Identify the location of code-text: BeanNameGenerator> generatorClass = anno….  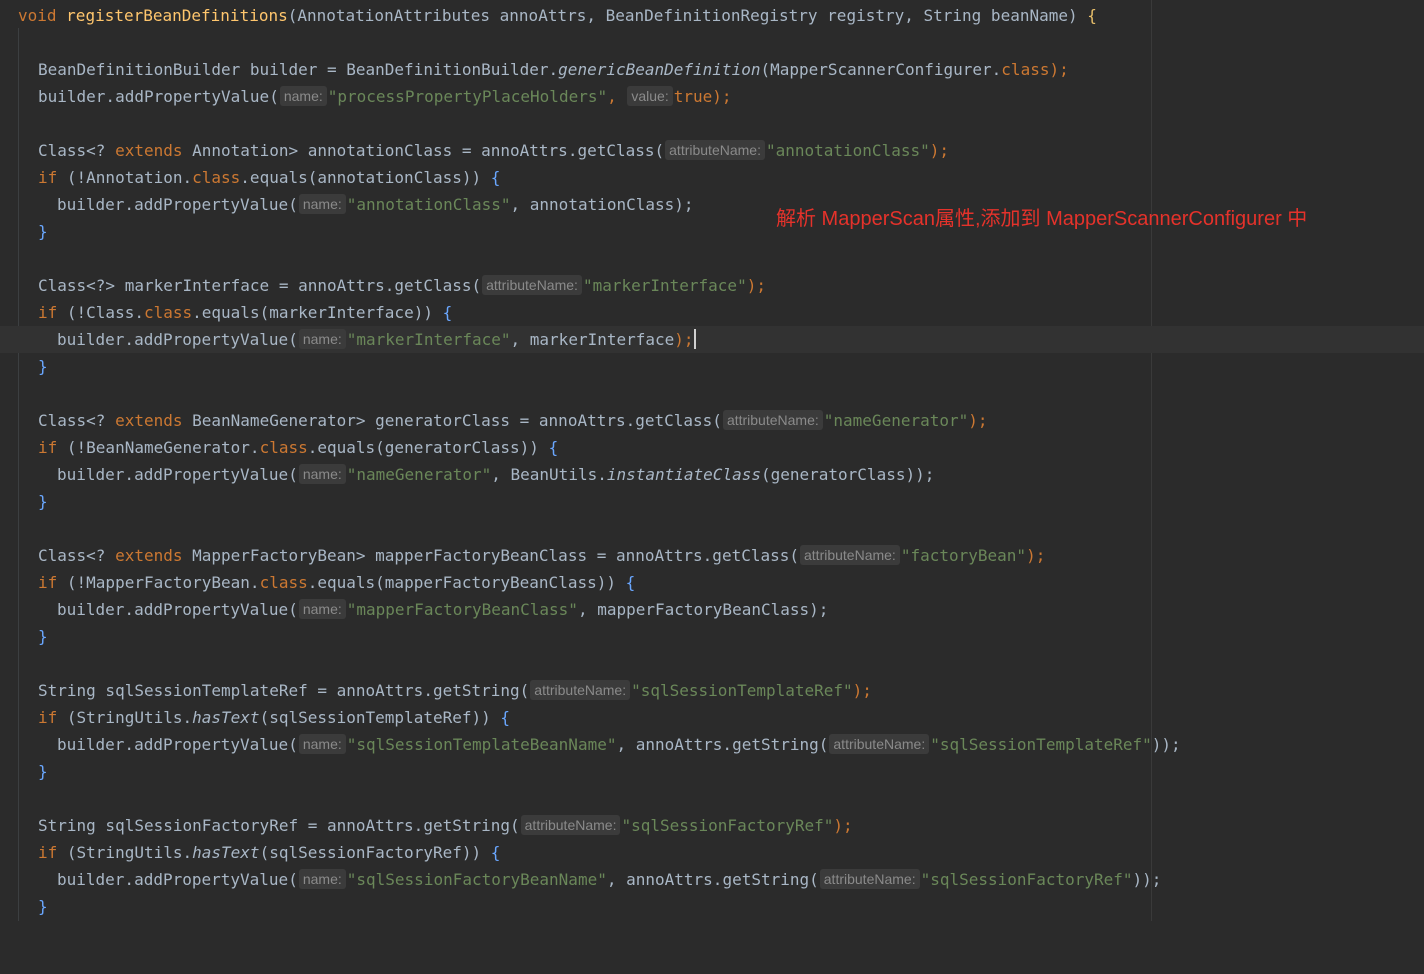
(452, 420).